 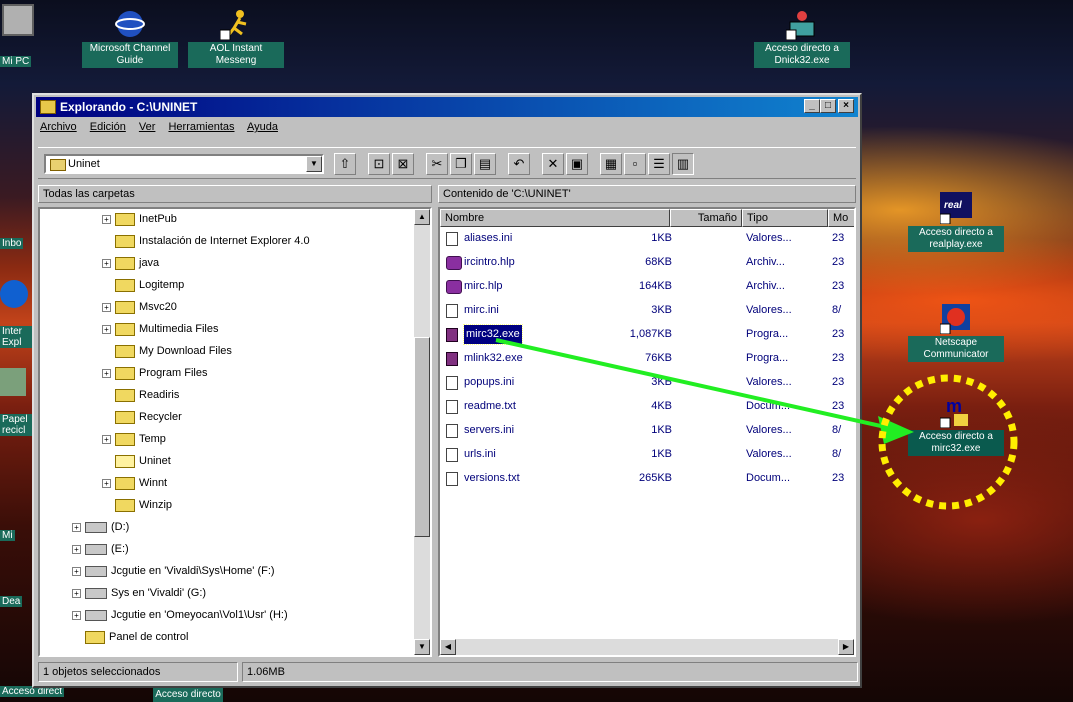 What do you see at coordinates (948, 442) in the screenshot?
I see `highlight-circle` at bounding box center [948, 442].